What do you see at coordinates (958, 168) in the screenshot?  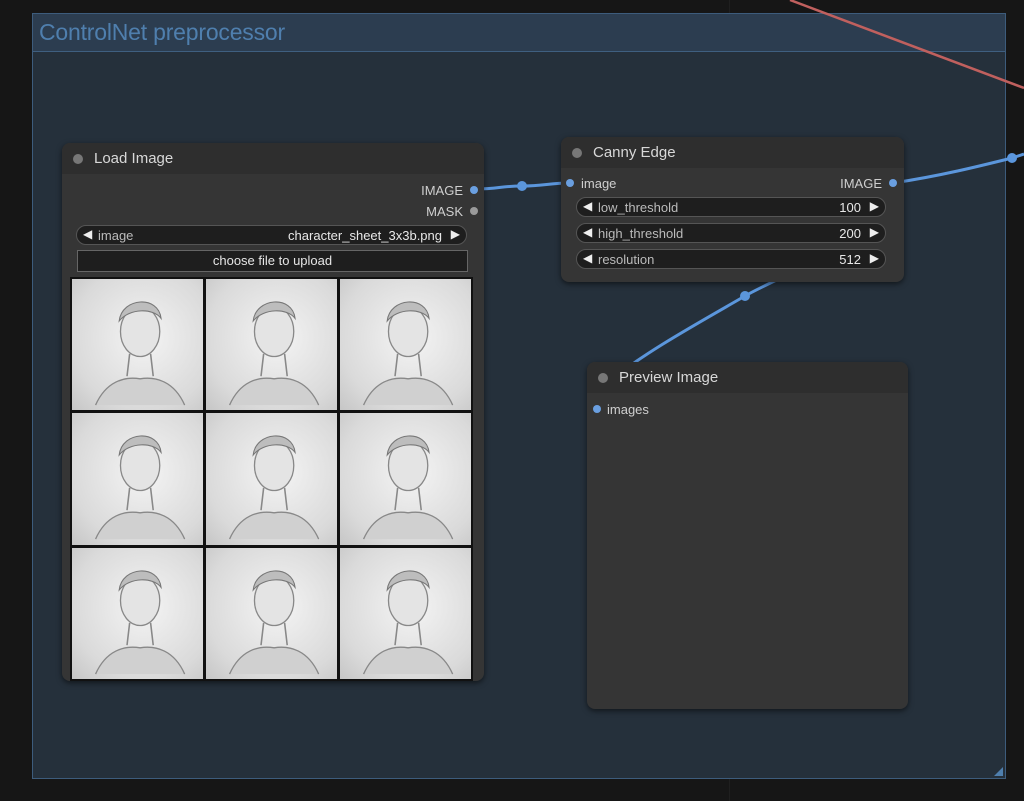 I see `link-canny-out` at bounding box center [958, 168].